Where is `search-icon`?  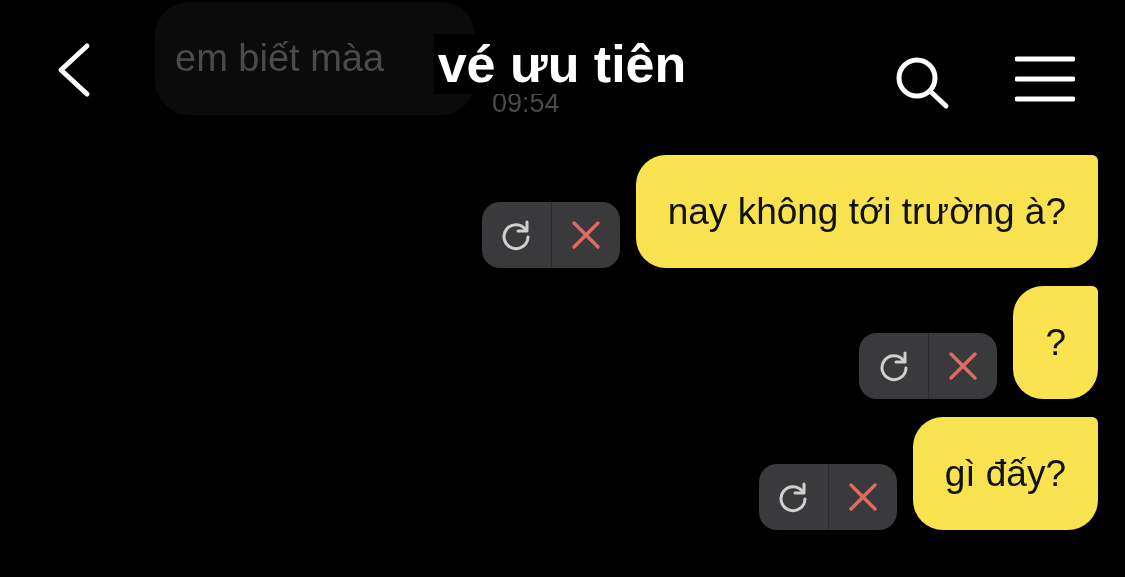
search-icon is located at coordinates (923, 83).